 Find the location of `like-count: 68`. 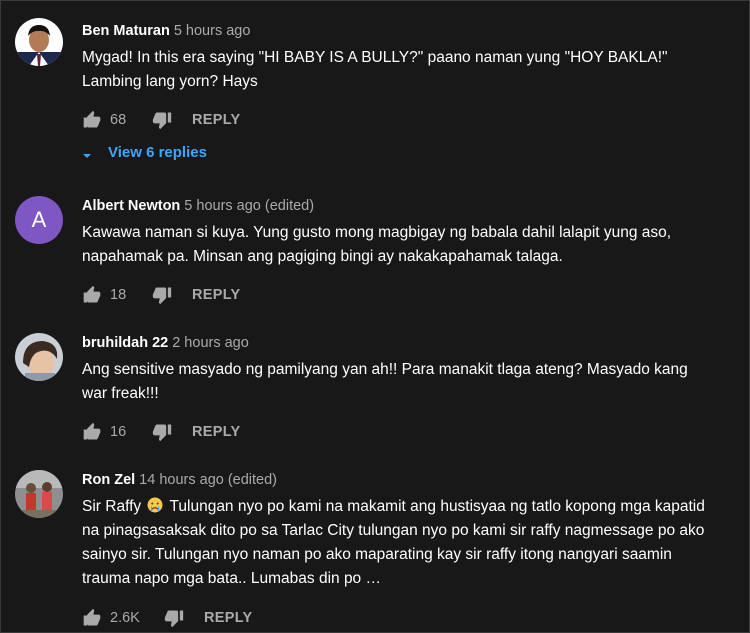

like-count: 68 is located at coordinates (118, 120).